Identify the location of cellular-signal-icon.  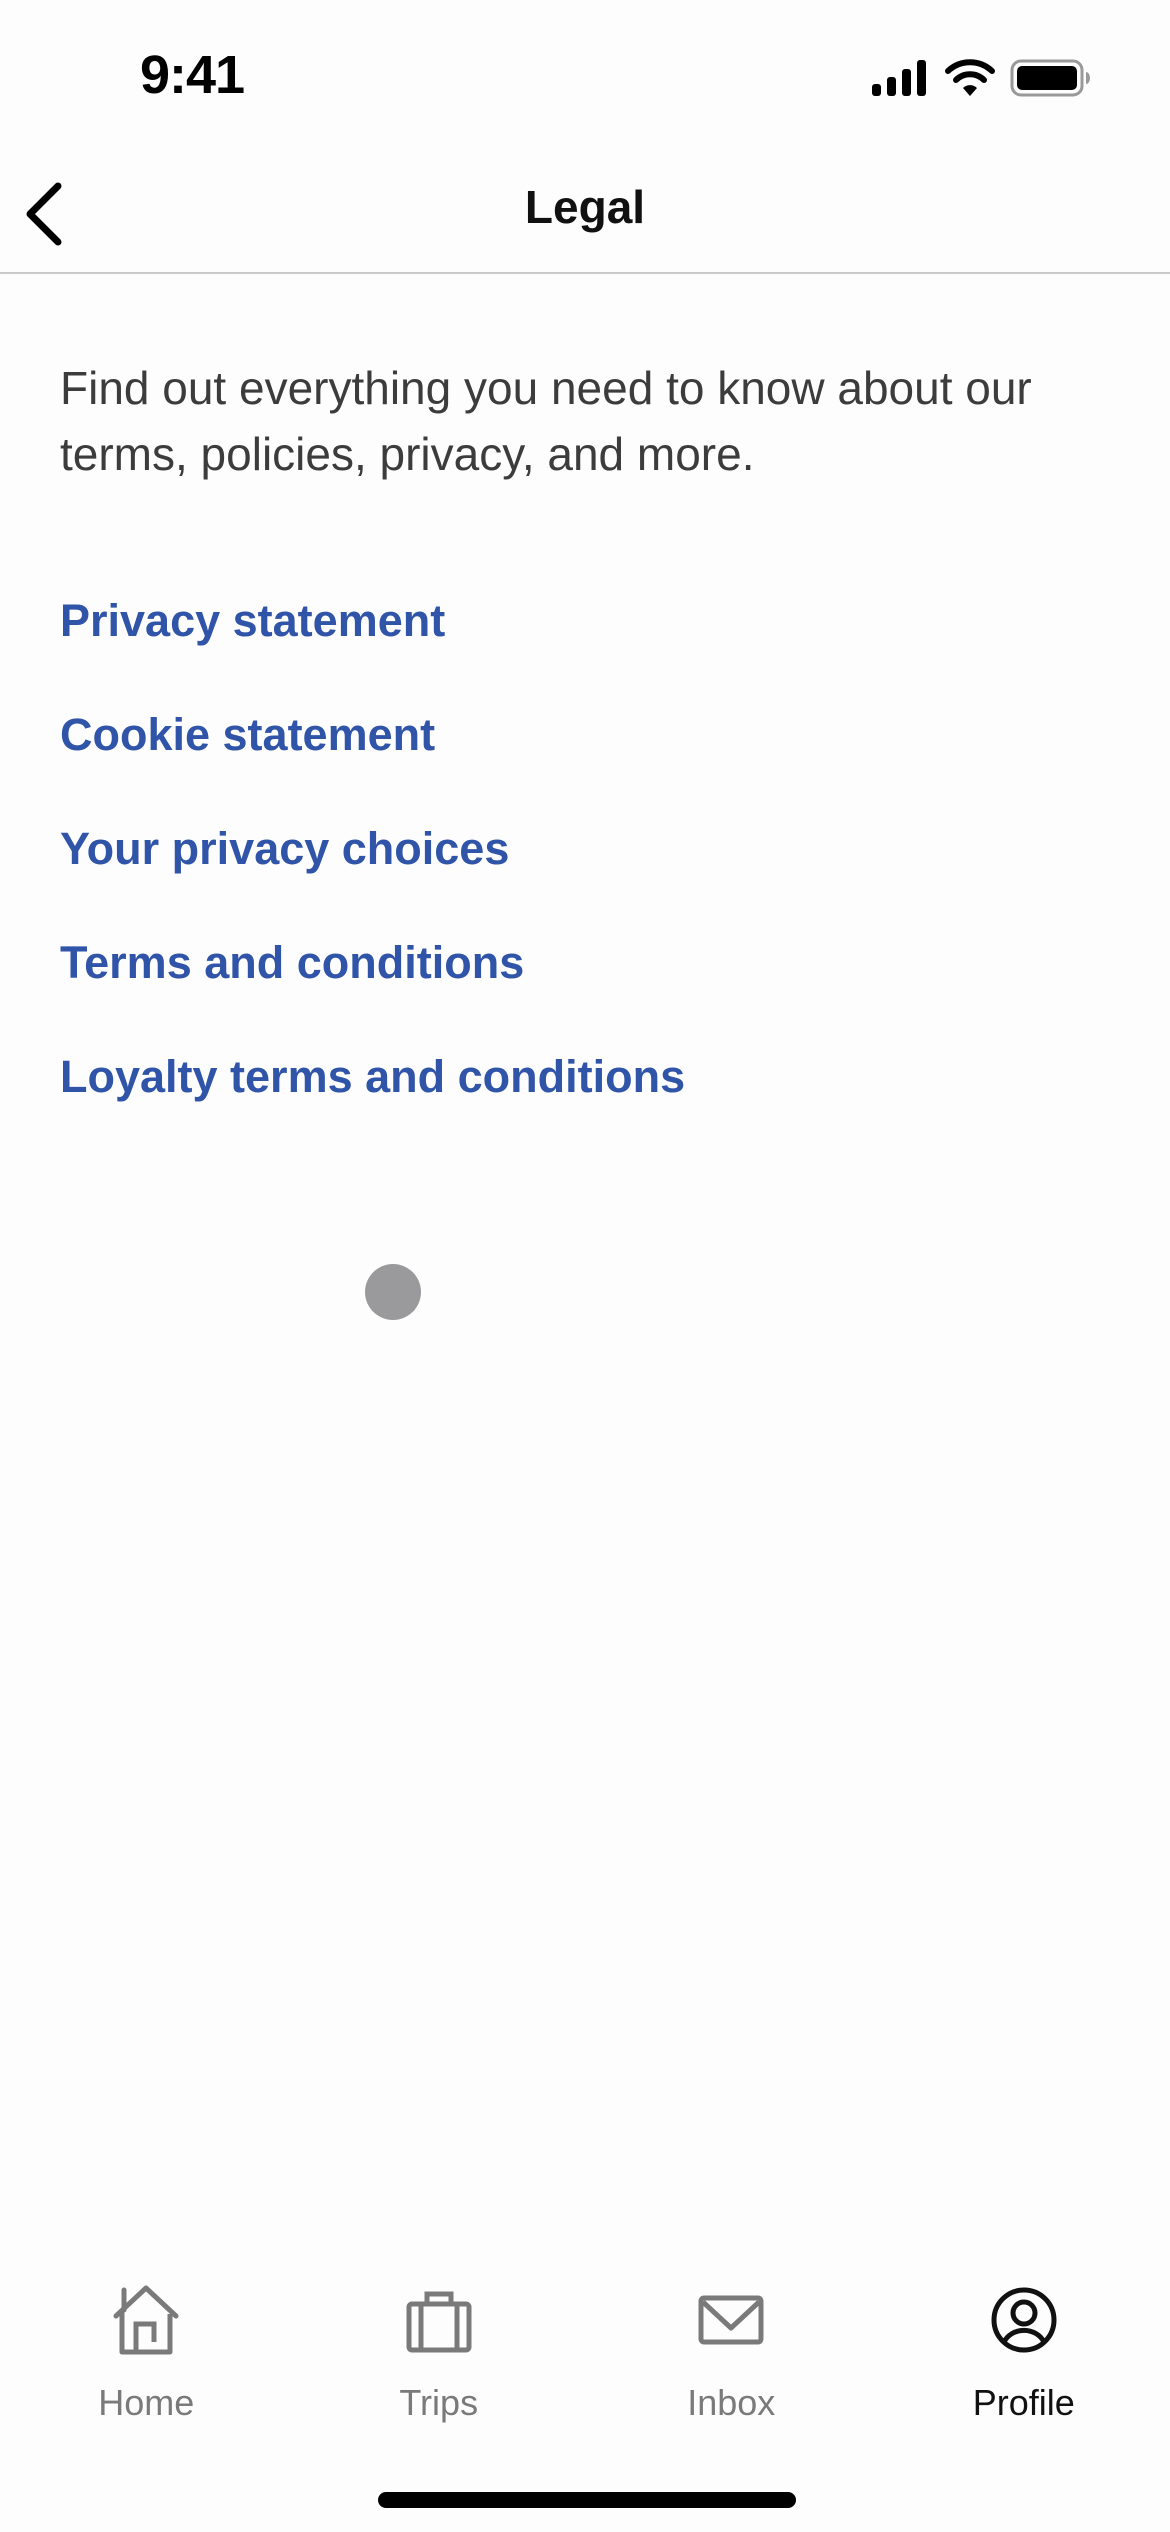
(899, 78).